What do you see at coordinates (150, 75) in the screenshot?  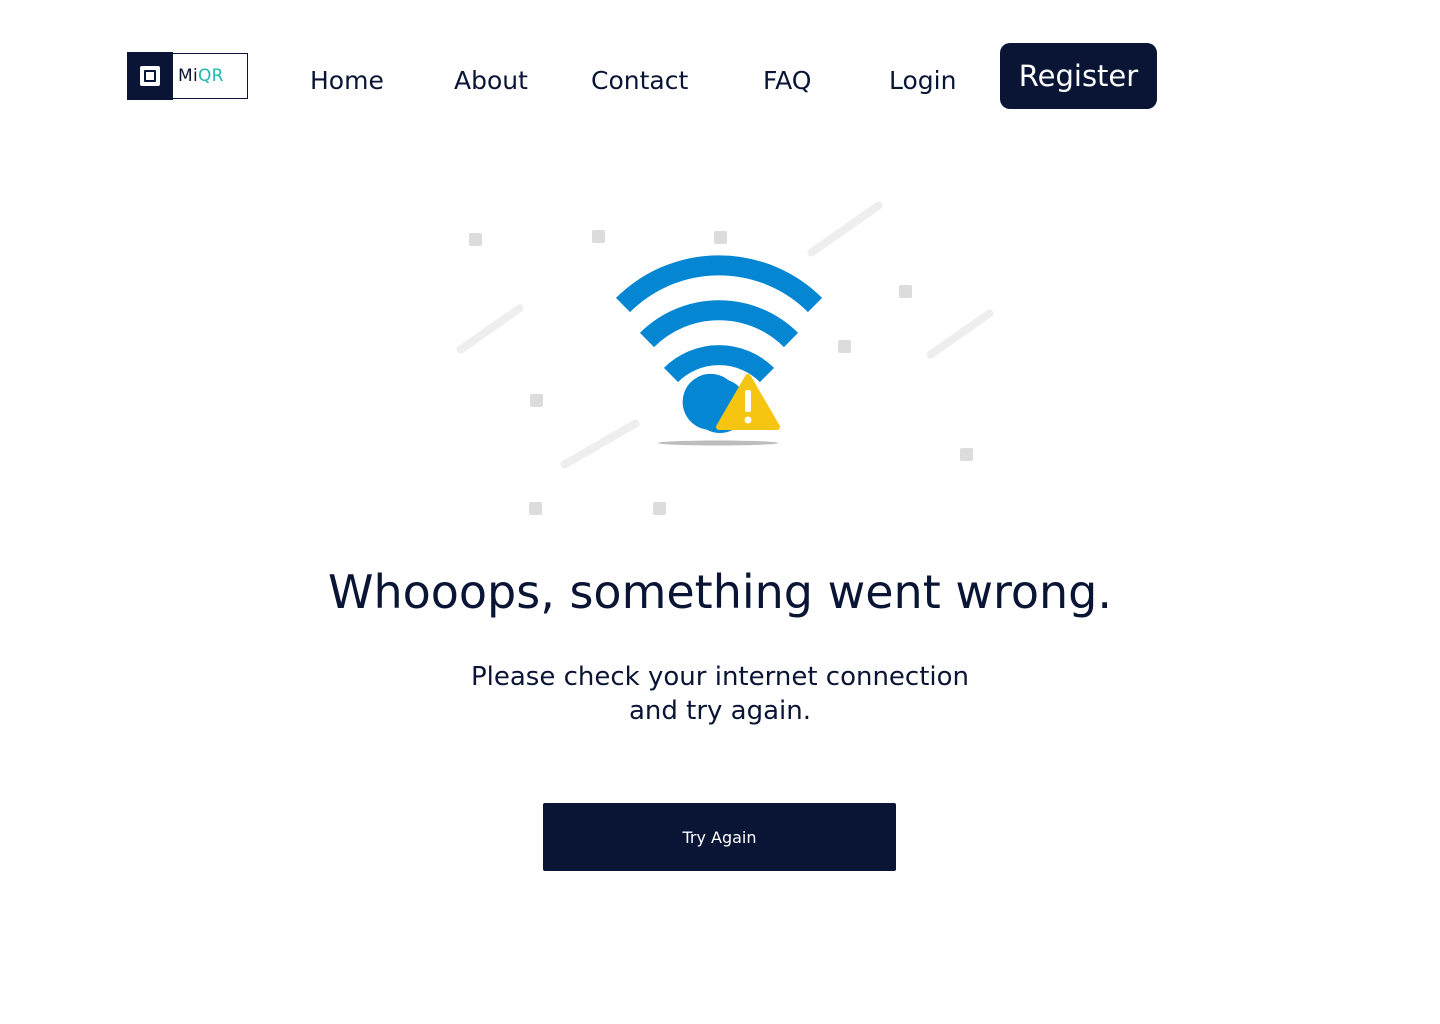 I see `logo-mark-icon` at bounding box center [150, 75].